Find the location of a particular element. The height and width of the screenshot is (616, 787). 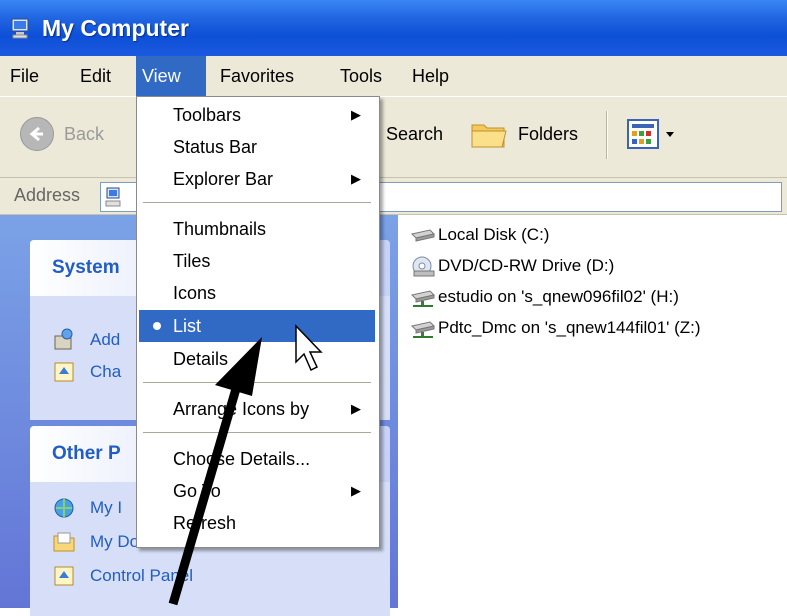

network-places-icon is located at coordinates (64, 508).